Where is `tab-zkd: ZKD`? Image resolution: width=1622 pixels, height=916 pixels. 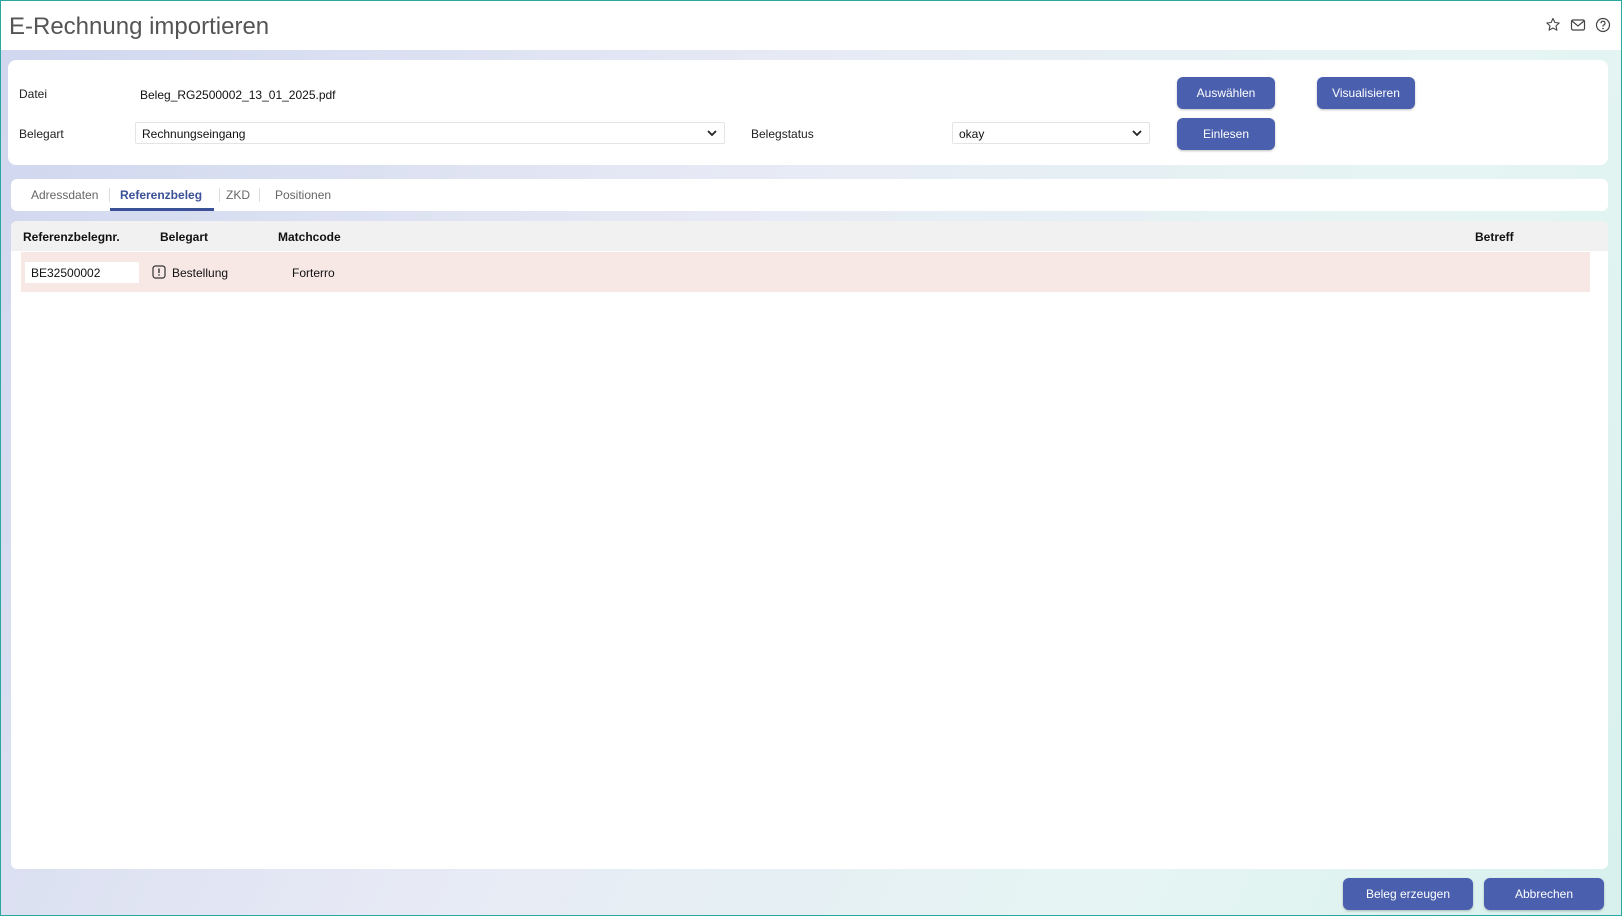 tab-zkd: ZKD is located at coordinates (238, 195).